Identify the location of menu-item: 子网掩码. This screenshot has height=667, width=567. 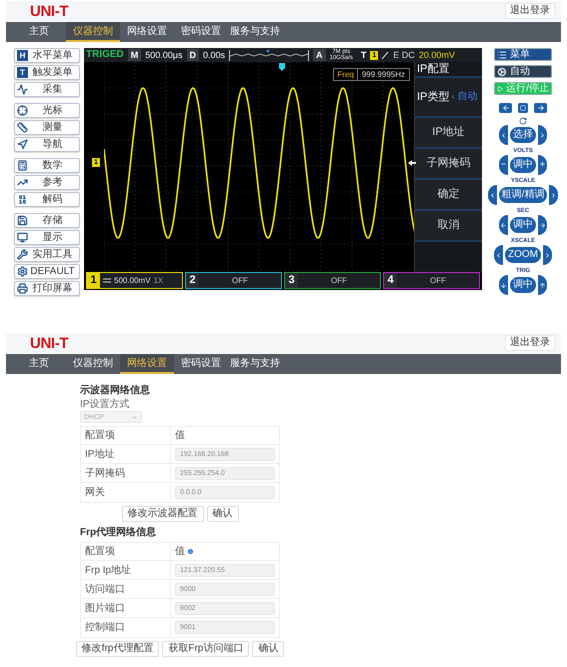
(448, 164).